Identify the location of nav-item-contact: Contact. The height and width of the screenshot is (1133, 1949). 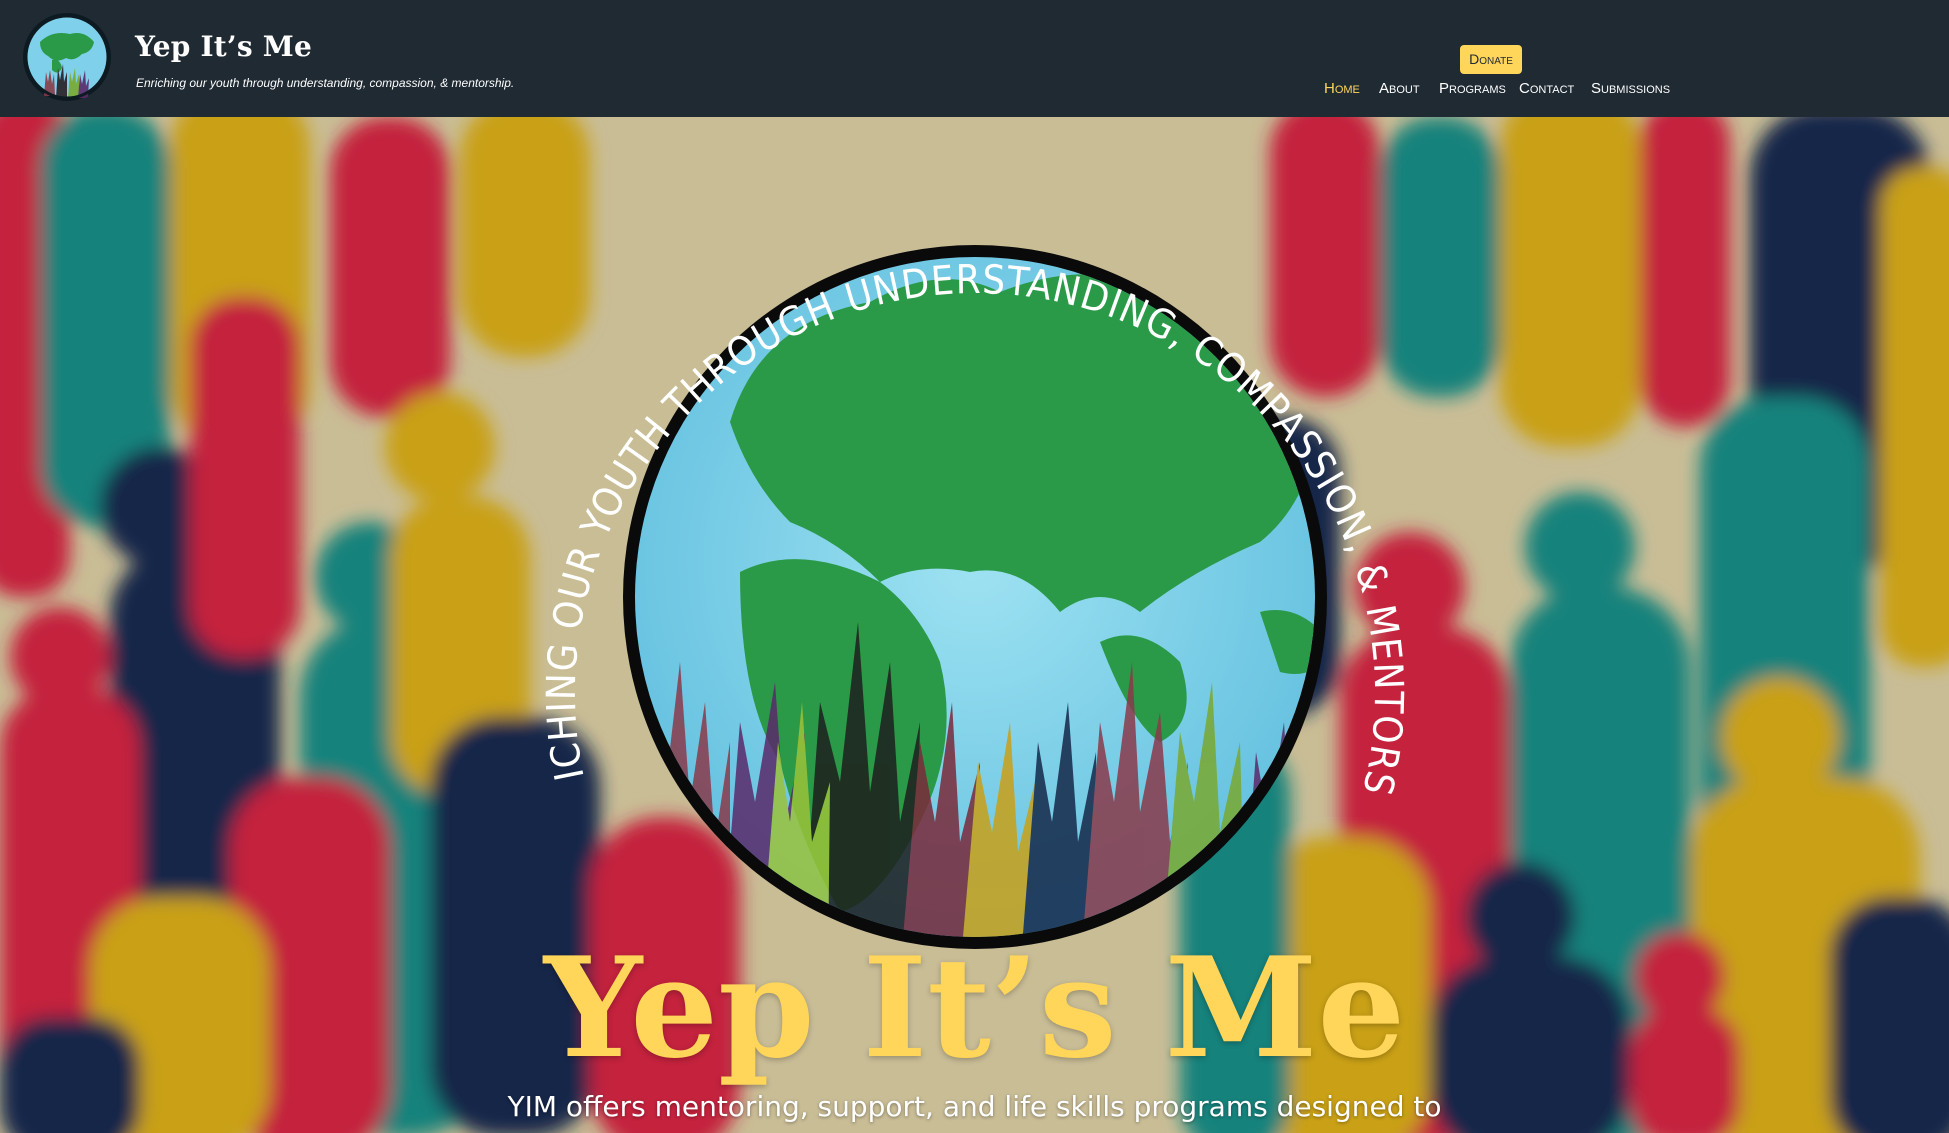
(1555, 88).